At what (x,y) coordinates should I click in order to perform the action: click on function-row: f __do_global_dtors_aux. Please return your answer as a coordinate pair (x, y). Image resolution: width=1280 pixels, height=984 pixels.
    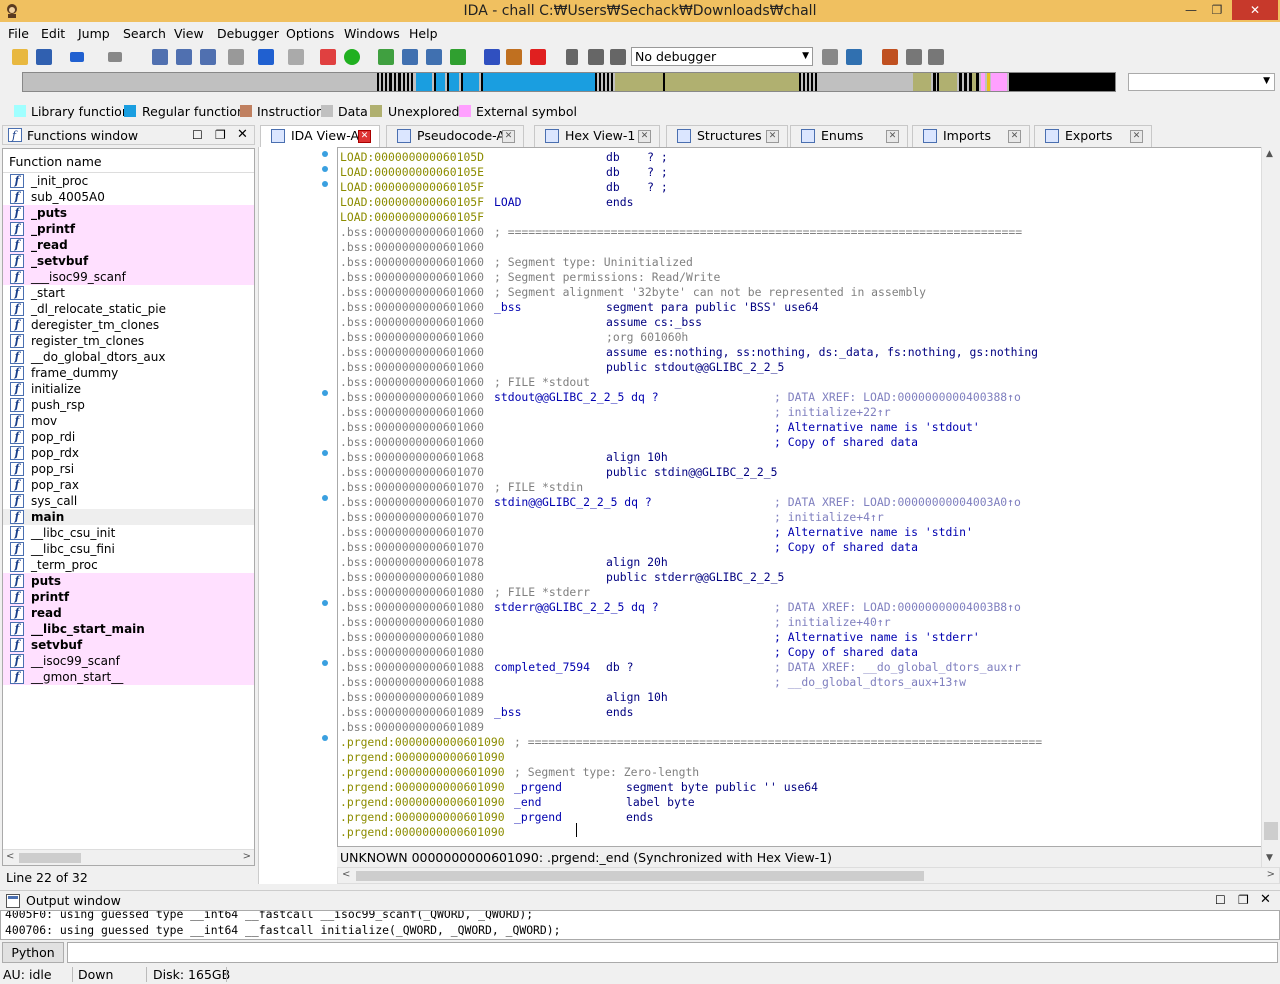
    Looking at the image, I should click on (128, 357).